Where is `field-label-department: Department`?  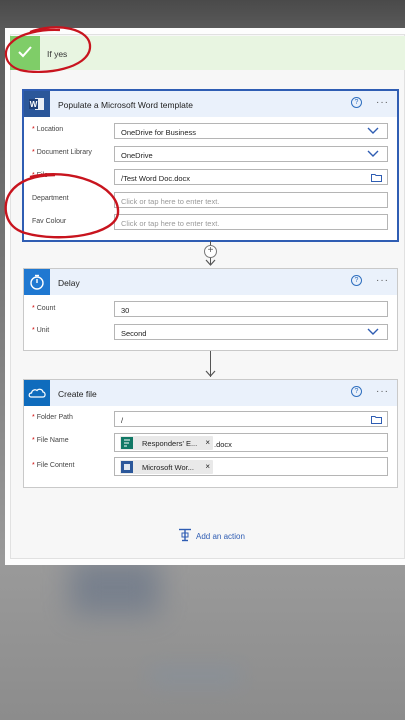
field-label-department: Department is located at coordinates (50, 198).